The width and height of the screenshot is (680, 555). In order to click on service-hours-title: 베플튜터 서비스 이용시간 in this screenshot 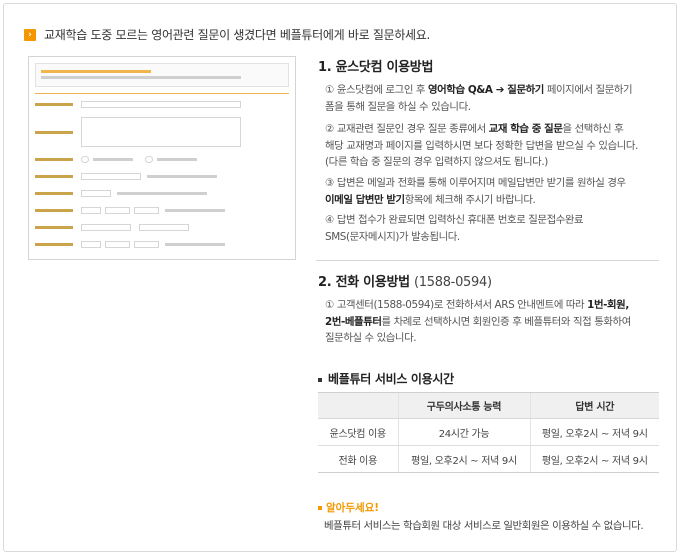, I will do `click(386, 378)`.